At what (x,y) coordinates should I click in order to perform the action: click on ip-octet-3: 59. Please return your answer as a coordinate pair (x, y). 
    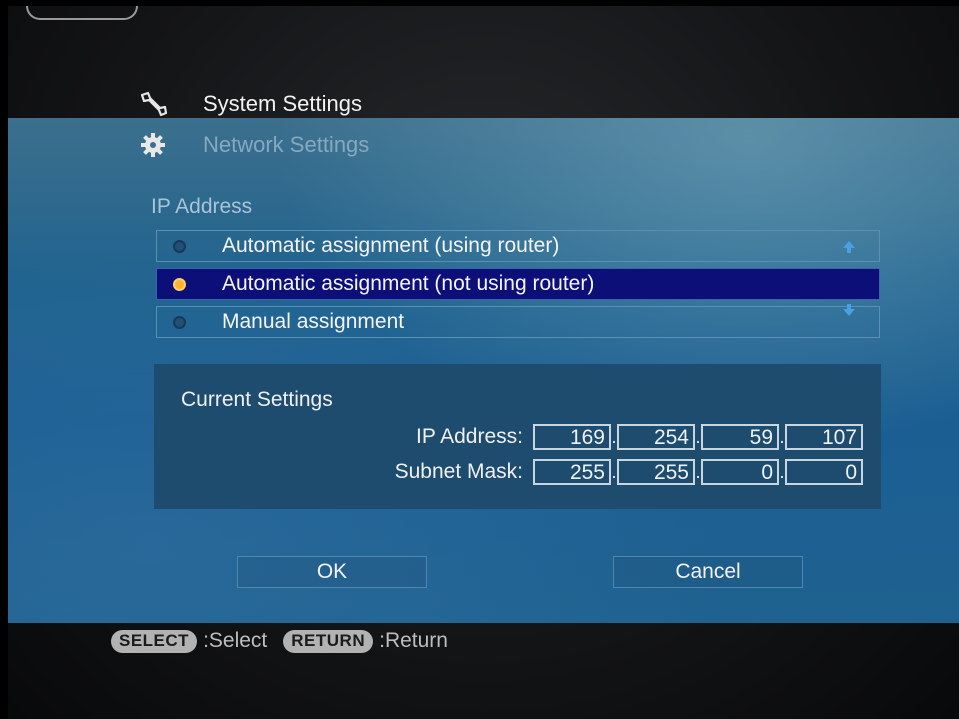
    Looking at the image, I should click on (740, 437).